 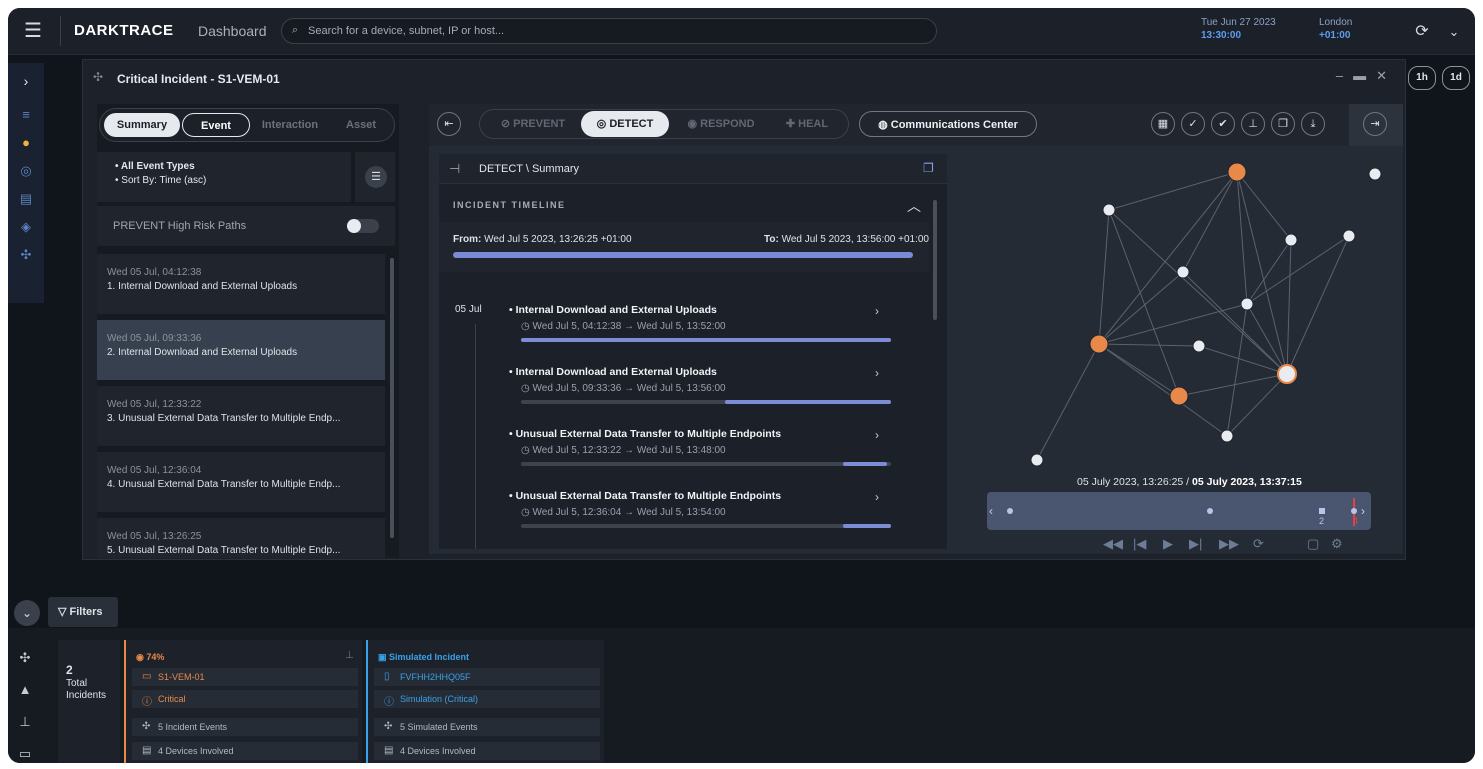 I want to click on minimize-icon: –, so click(x=1344, y=75).